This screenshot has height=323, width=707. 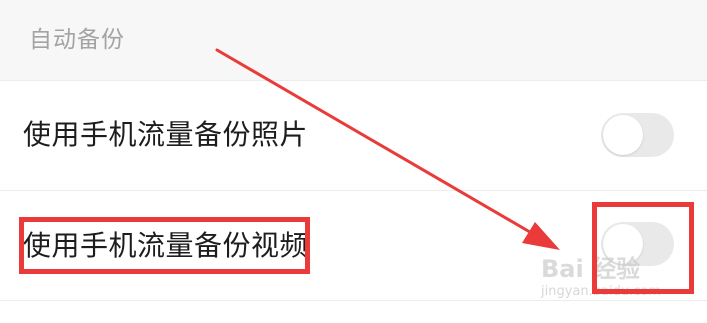 What do you see at coordinates (166, 134) in the screenshot?
I see `setting-label-photo-backup: 使用手机流量备份照片` at bounding box center [166, 134].